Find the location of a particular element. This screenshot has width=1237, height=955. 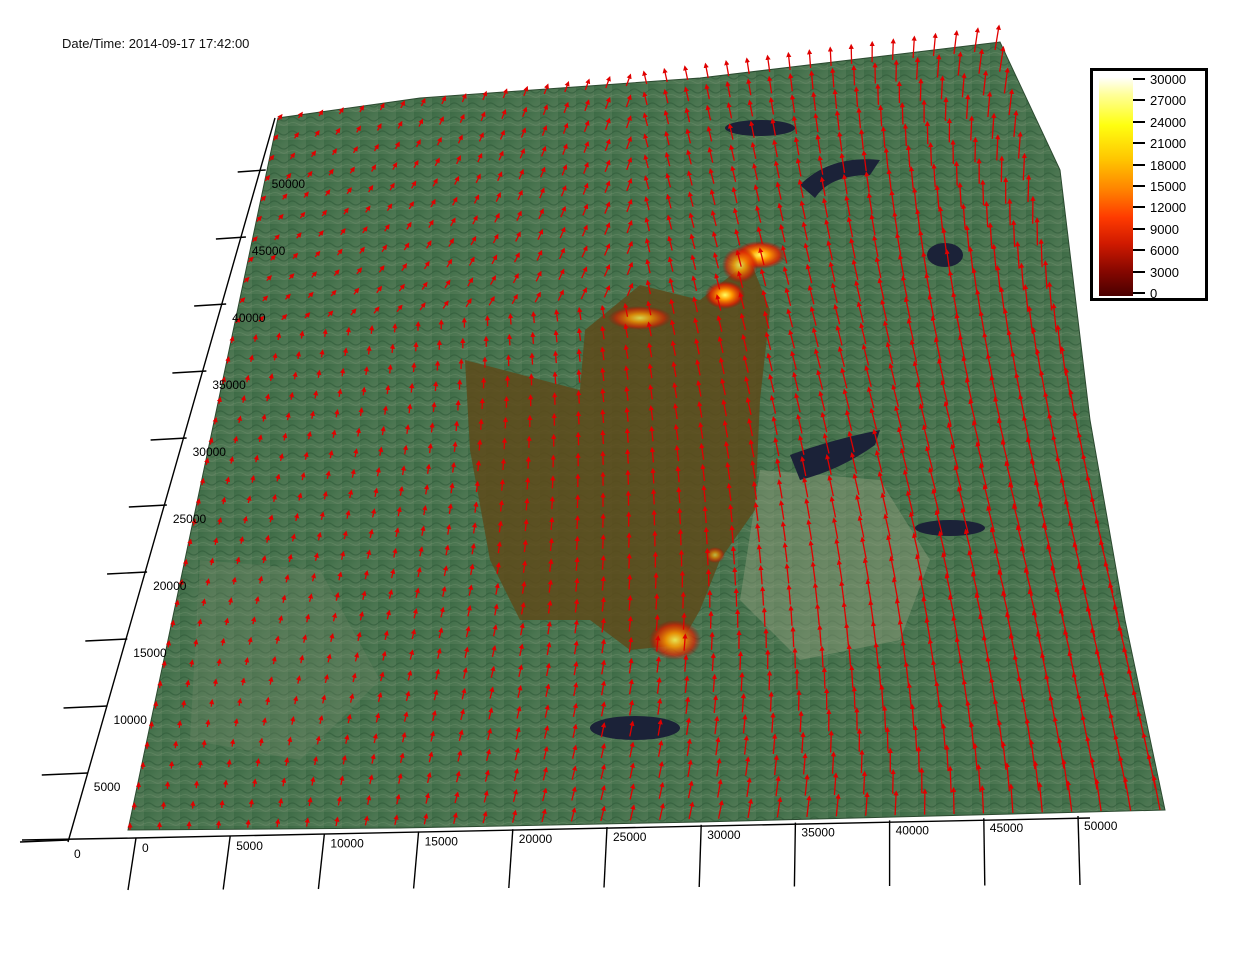

y-axis-tick-label: 40000 is located at coordinates (249, 318).